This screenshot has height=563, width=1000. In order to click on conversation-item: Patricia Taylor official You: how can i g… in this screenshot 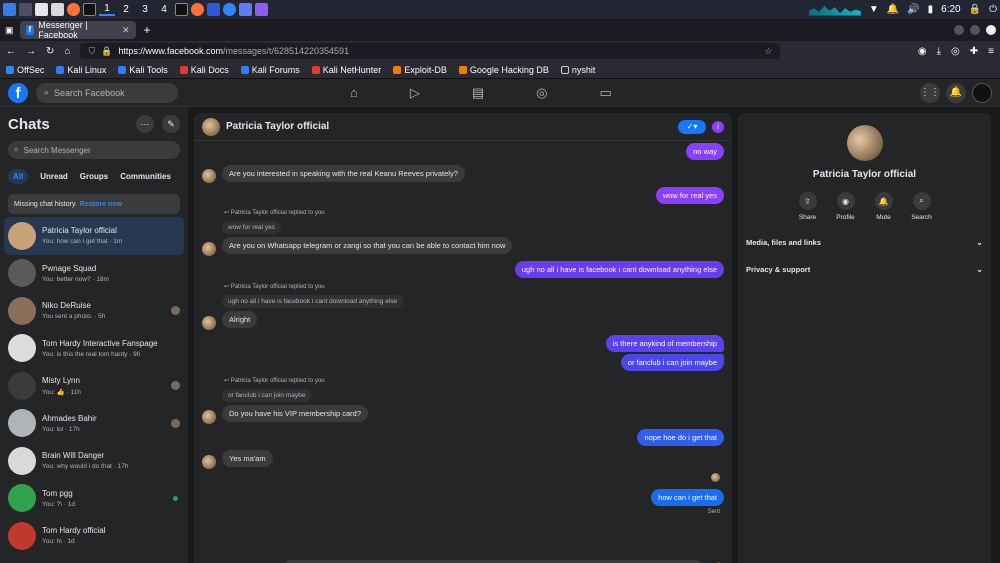, I will do `click(94, 236)`.